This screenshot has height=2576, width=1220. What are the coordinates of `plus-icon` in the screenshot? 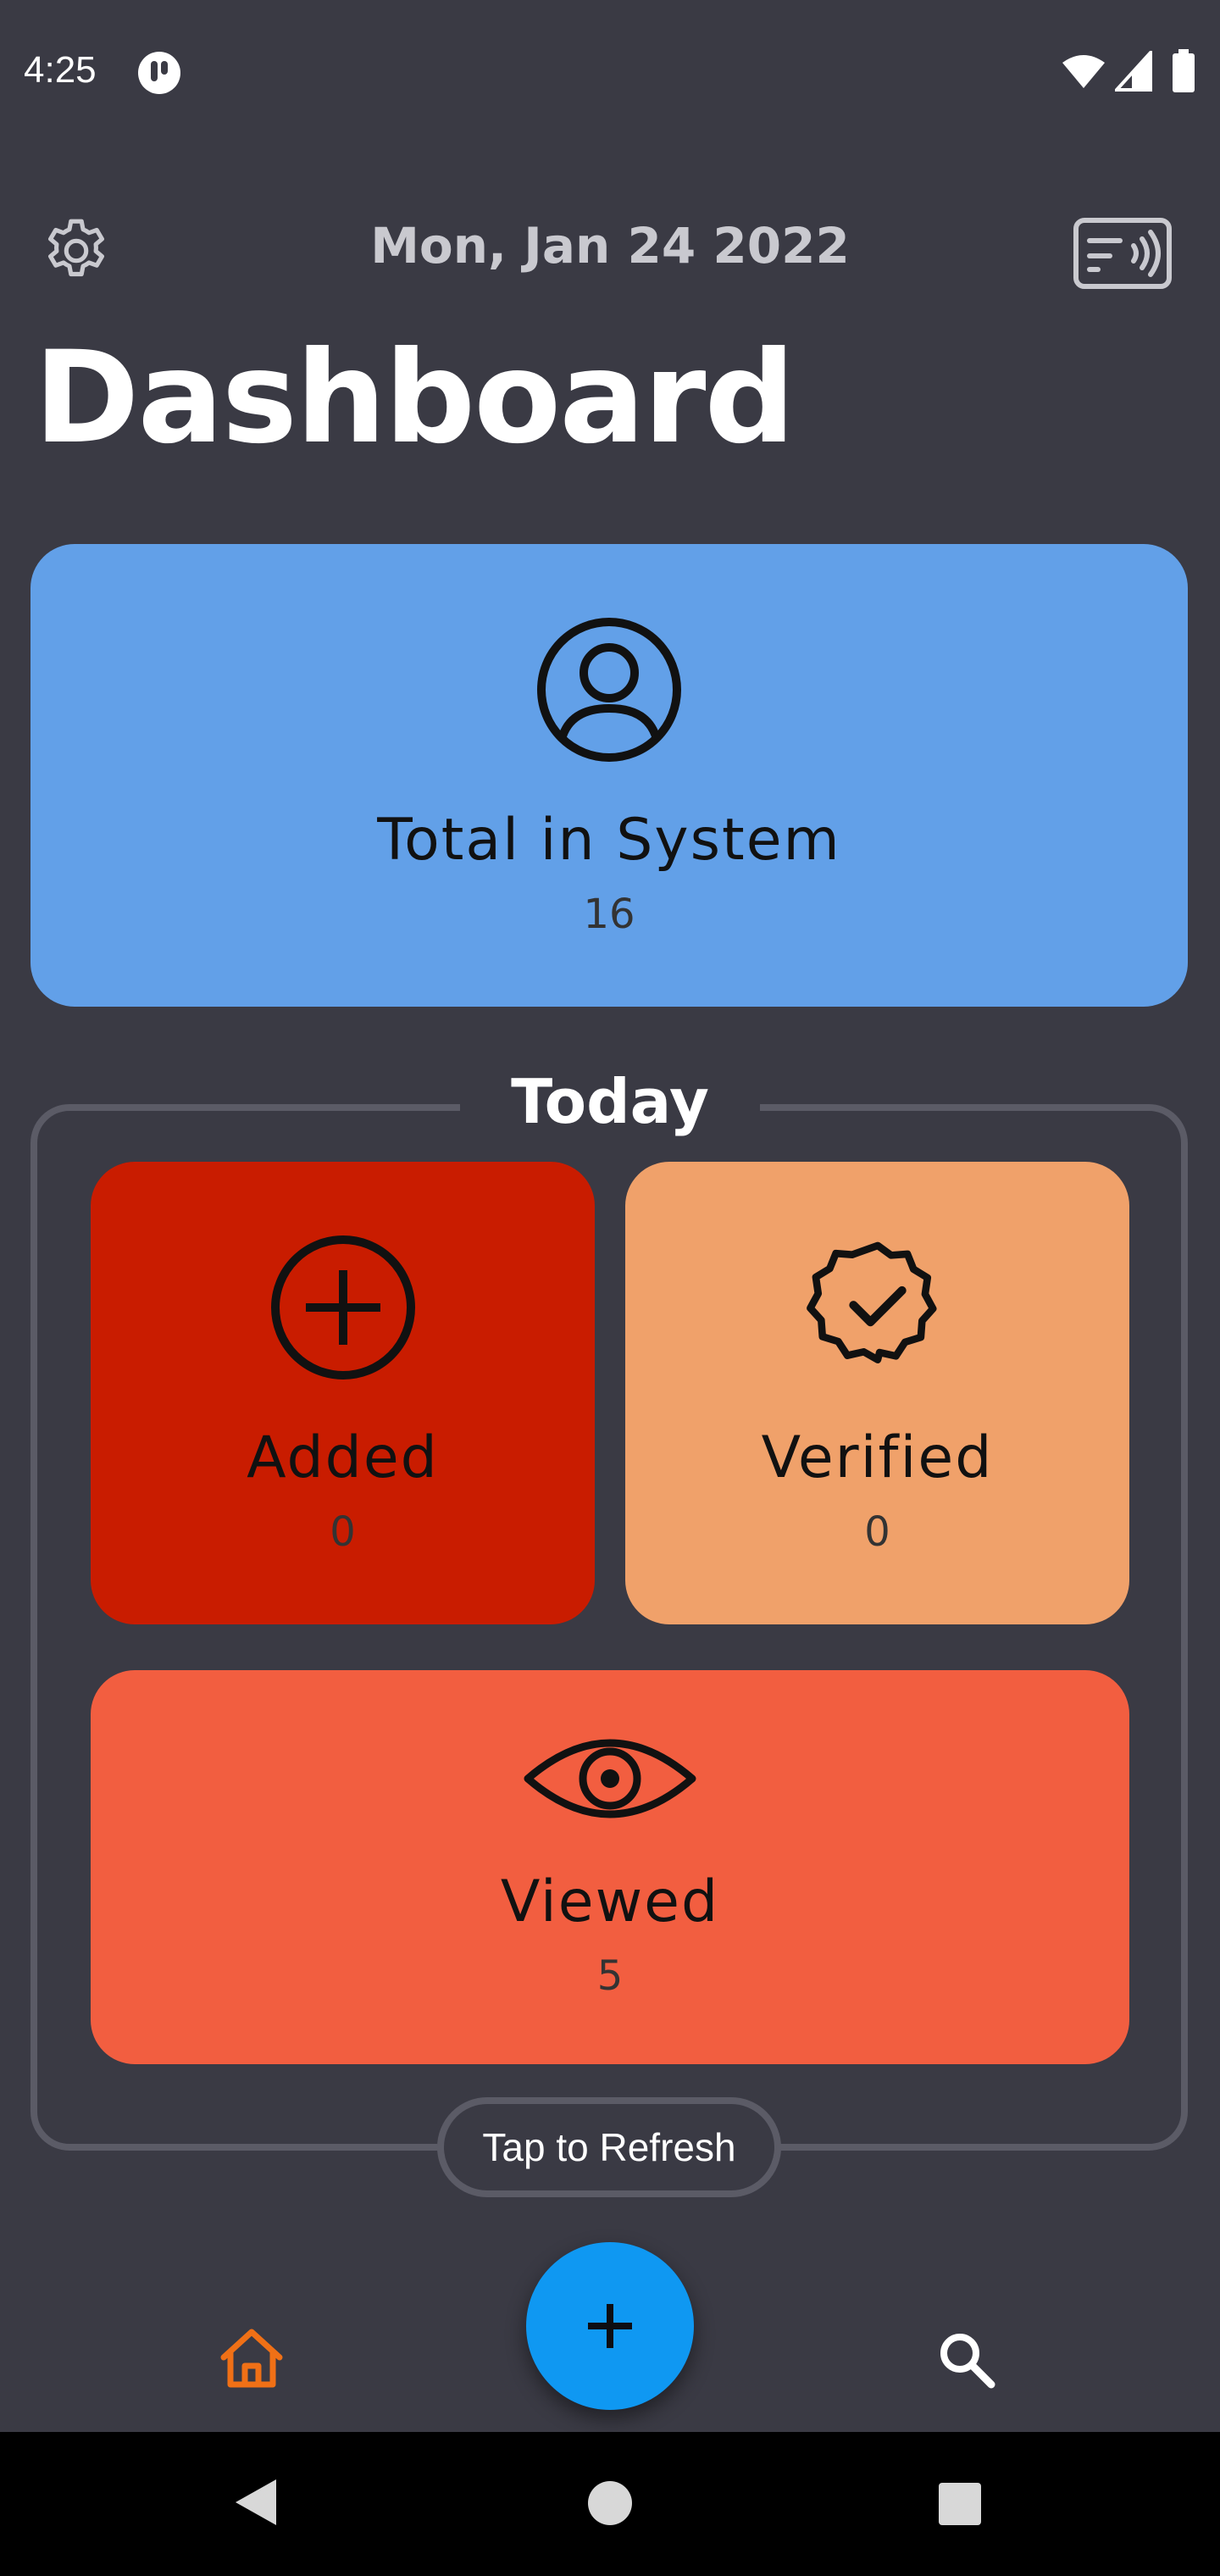 It's located at (610, 2326).